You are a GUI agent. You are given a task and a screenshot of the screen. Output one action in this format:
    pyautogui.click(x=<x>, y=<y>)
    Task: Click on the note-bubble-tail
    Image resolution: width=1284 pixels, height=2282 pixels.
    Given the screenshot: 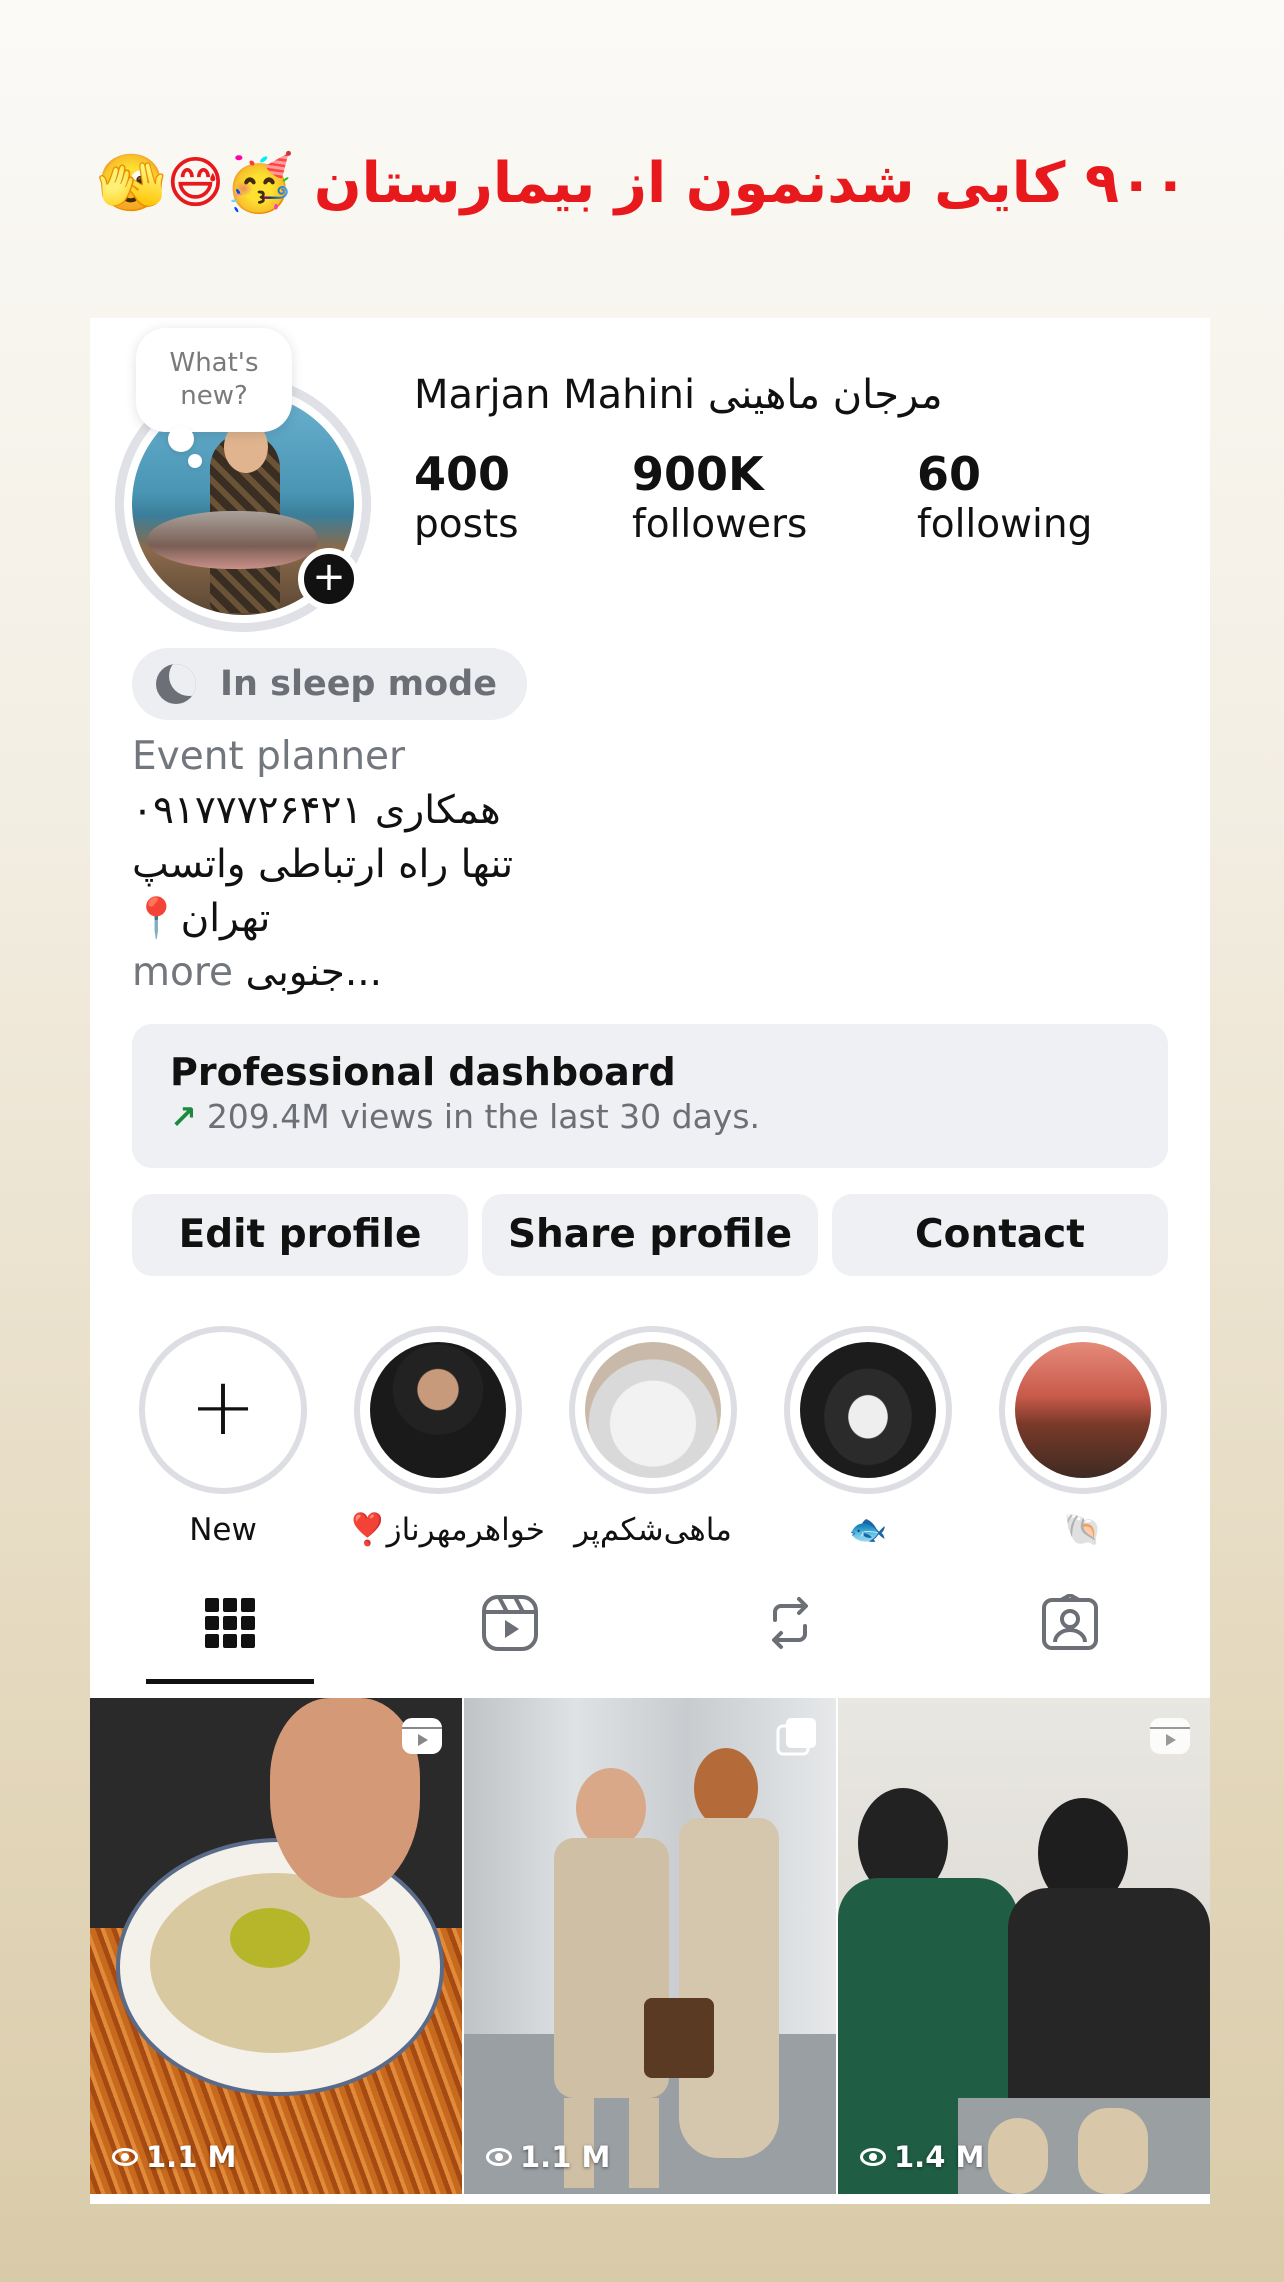 What is the action you would take?
    pyautogui.click(x=181, y=439)
    